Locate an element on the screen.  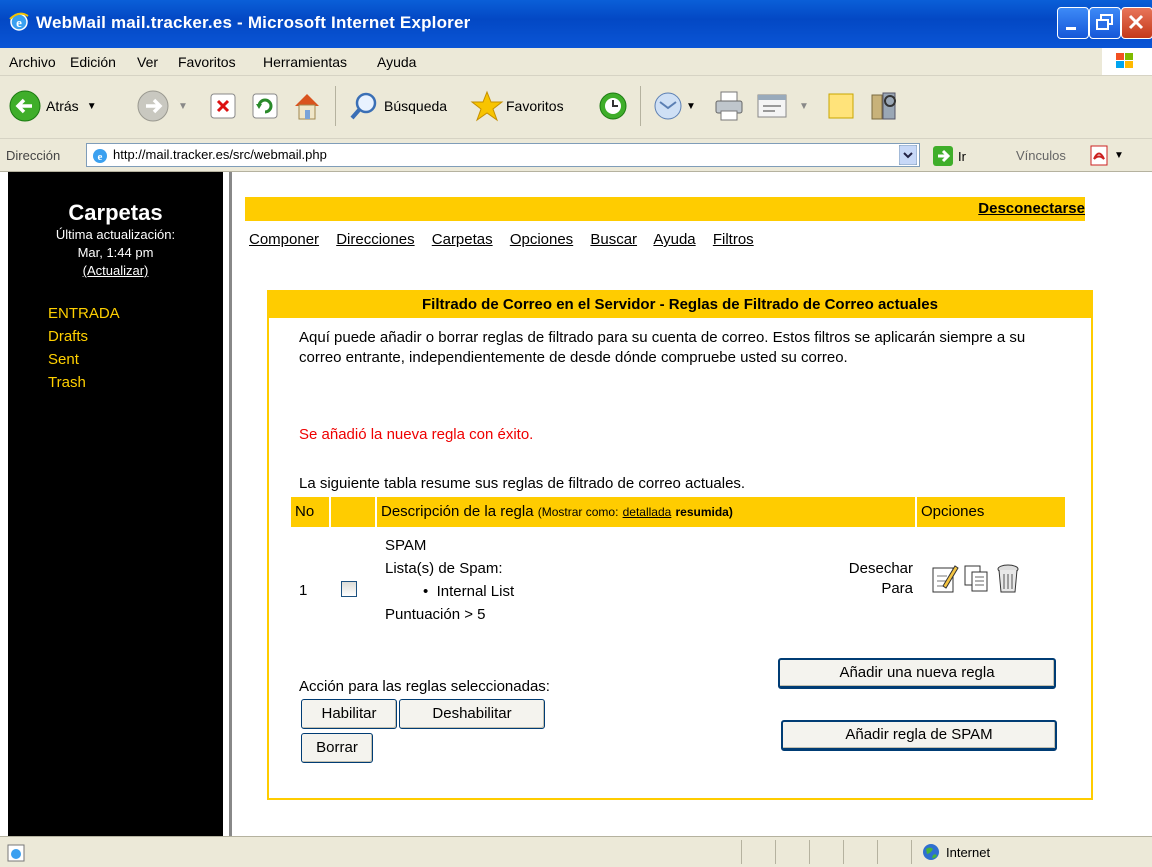
zone-label: Internet is located at coordinates (968, 852).